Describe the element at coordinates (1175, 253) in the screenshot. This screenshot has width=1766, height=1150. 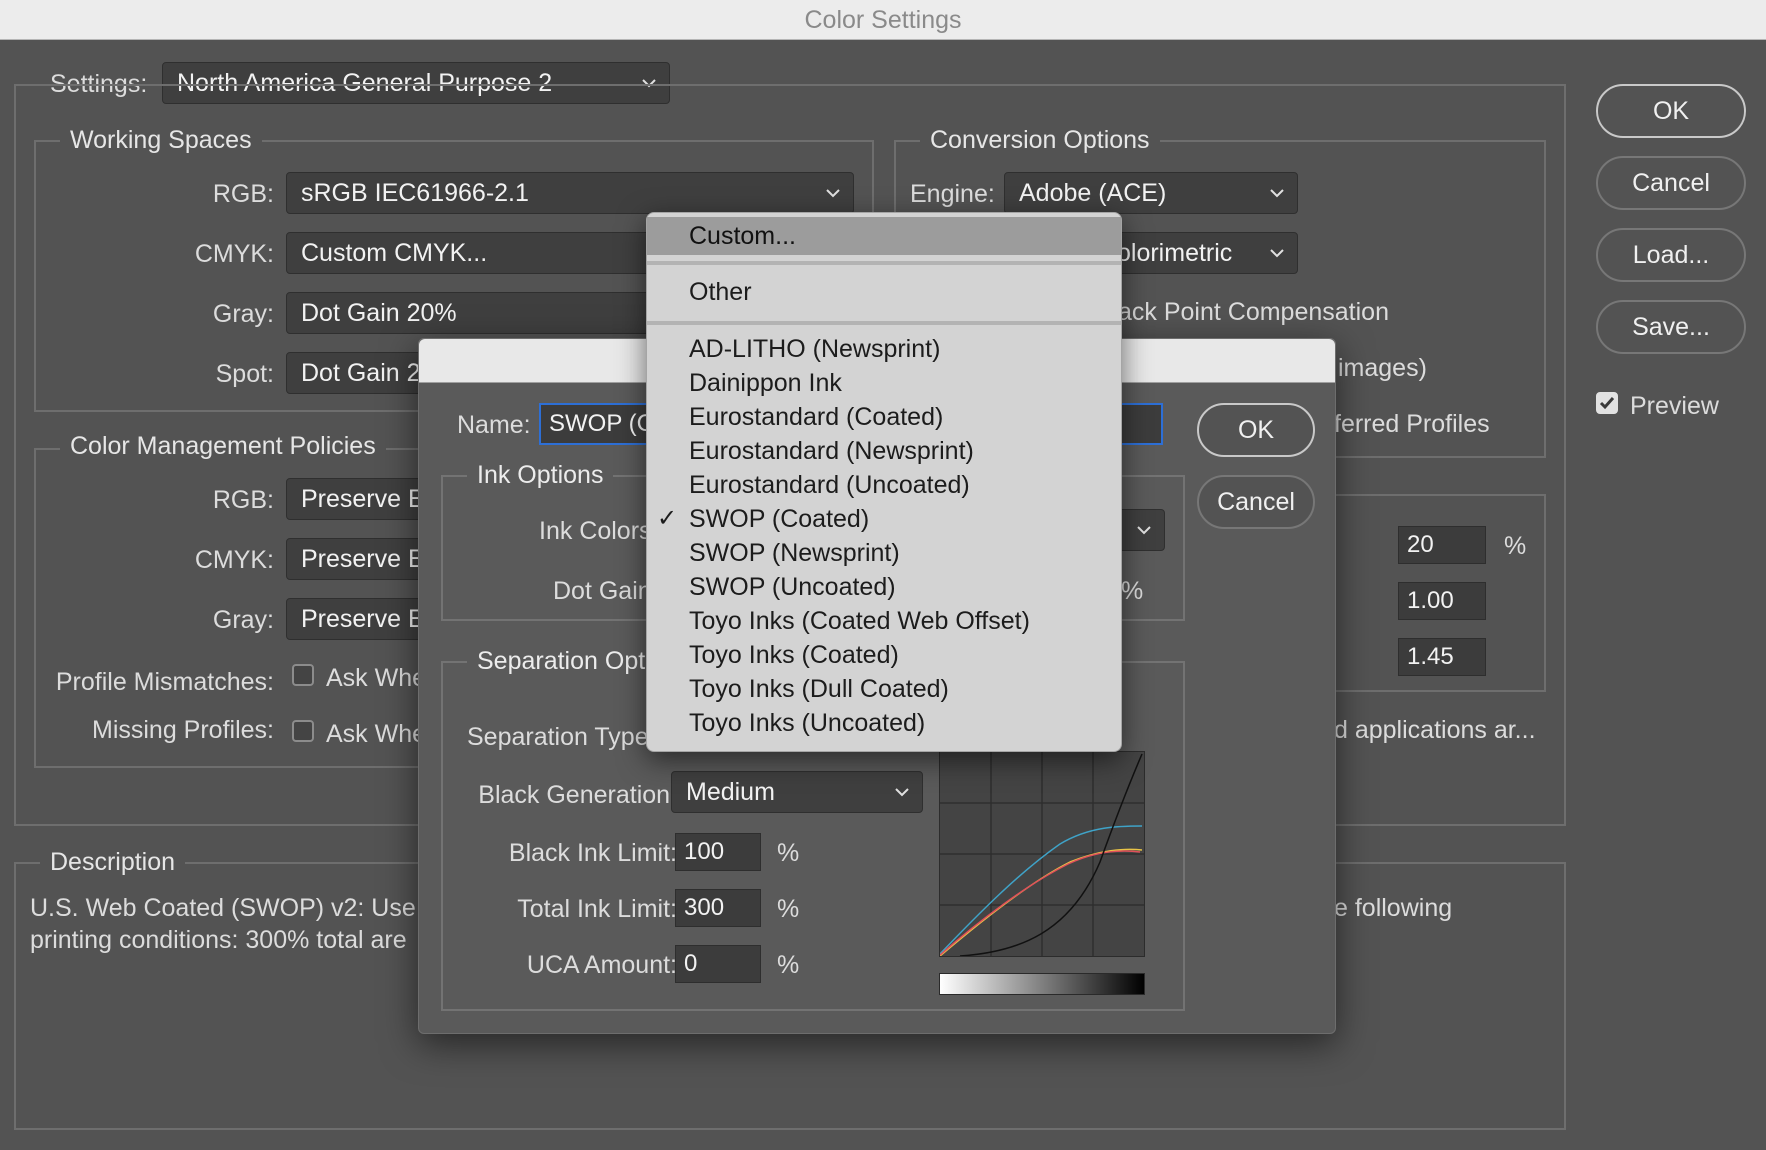
I see `intent-value: olorimetric` at that location.